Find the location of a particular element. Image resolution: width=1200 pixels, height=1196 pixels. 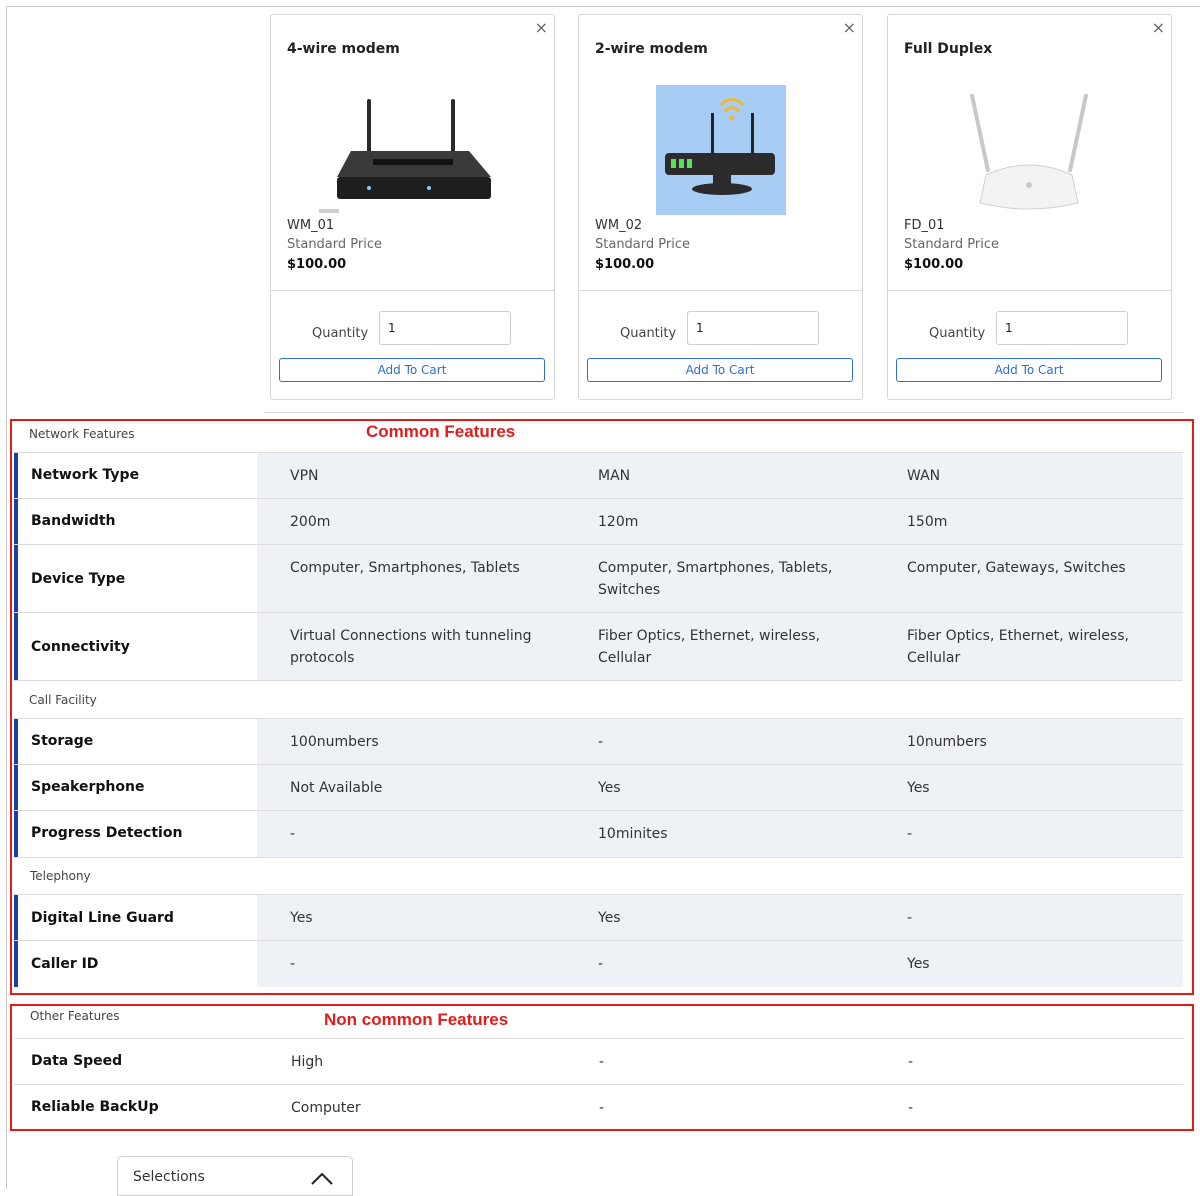

feature-values: 100numbers - 10numbers is located at coordinates (720, 741).